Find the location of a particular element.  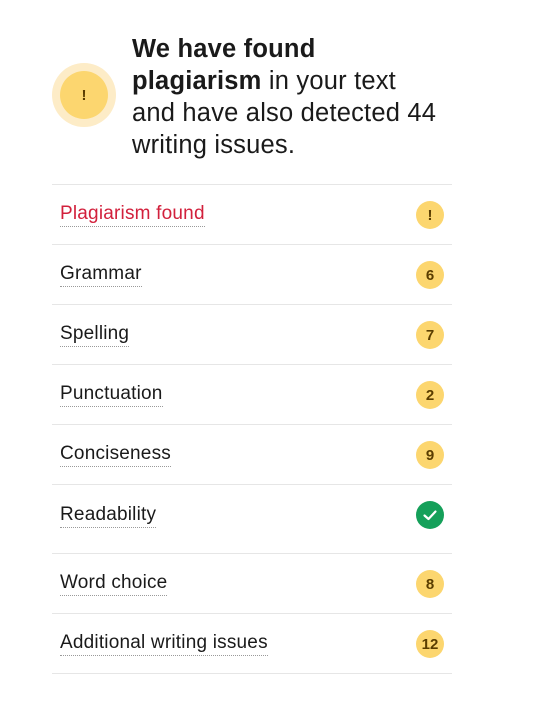

issue-row-punctuation: Punctuation 2 is located at coordinates (252, 395).